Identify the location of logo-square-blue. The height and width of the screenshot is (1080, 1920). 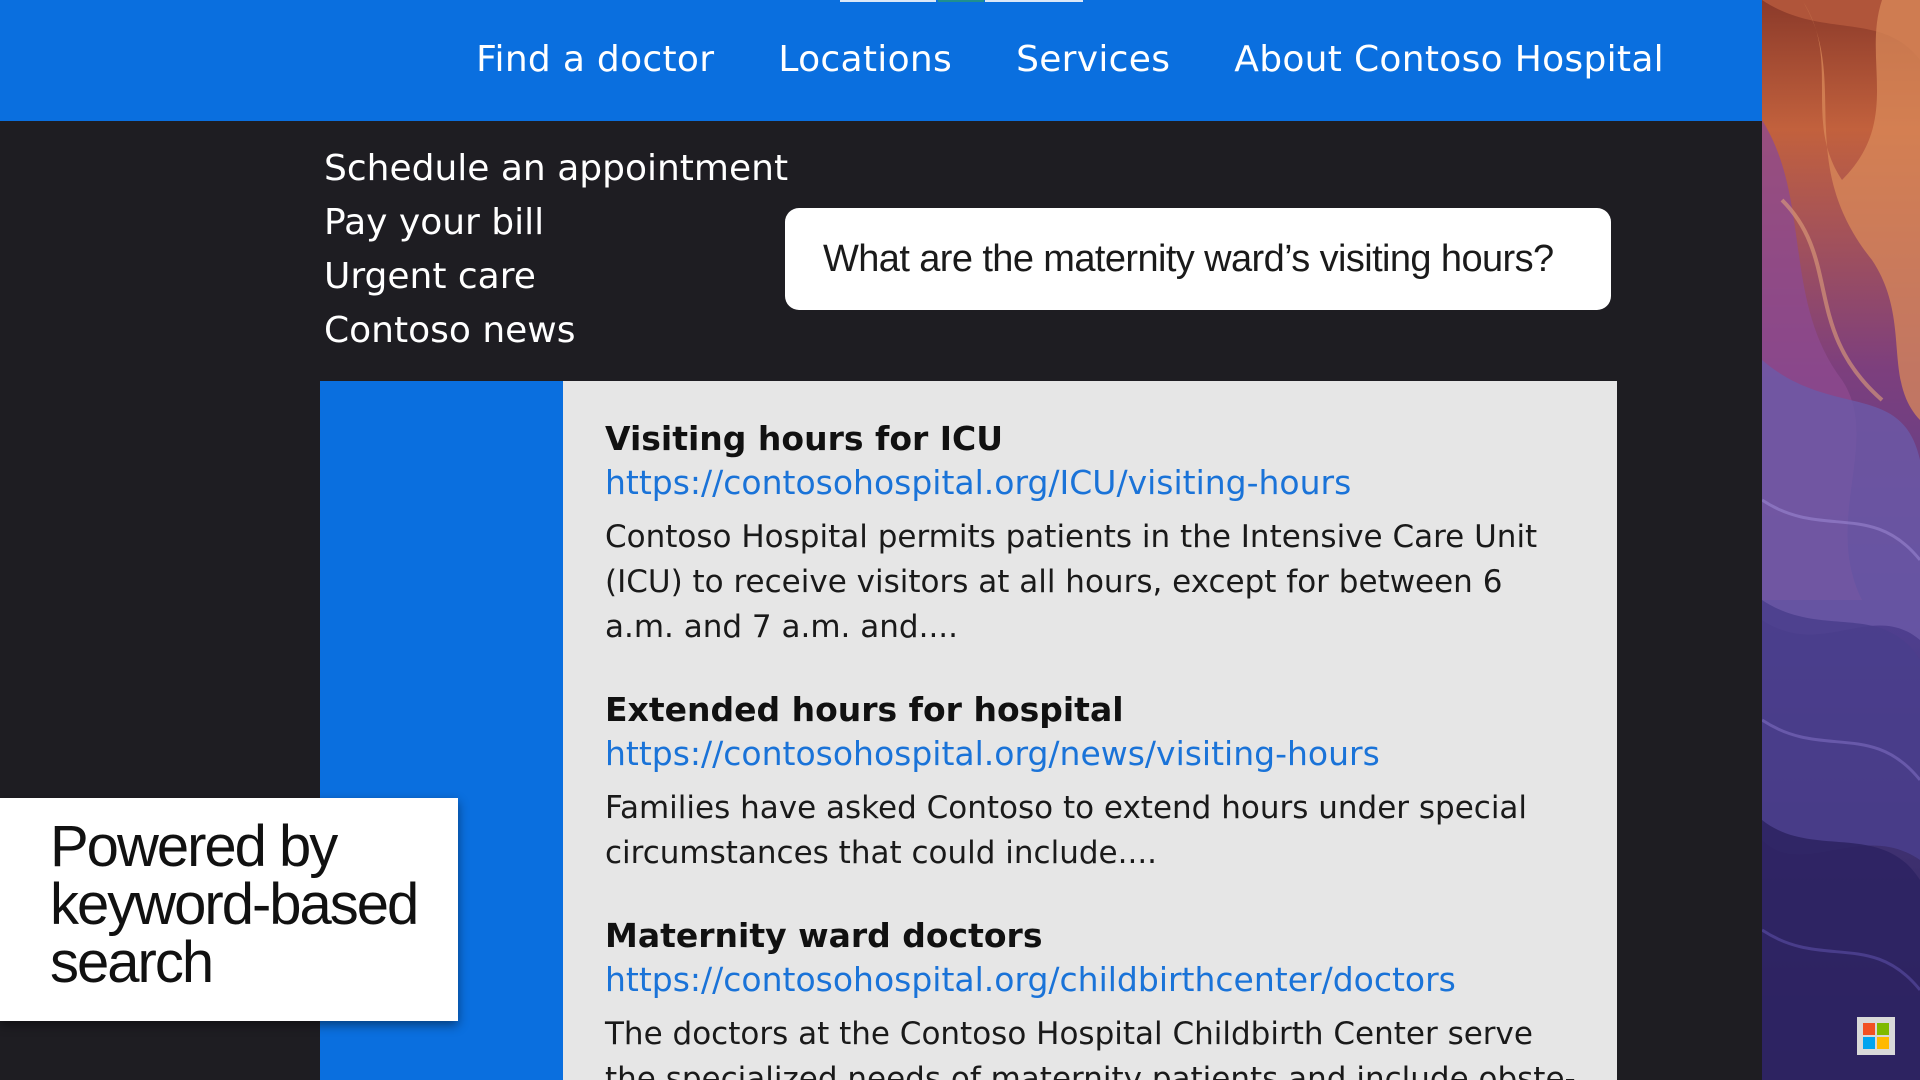
(1869, 1043).